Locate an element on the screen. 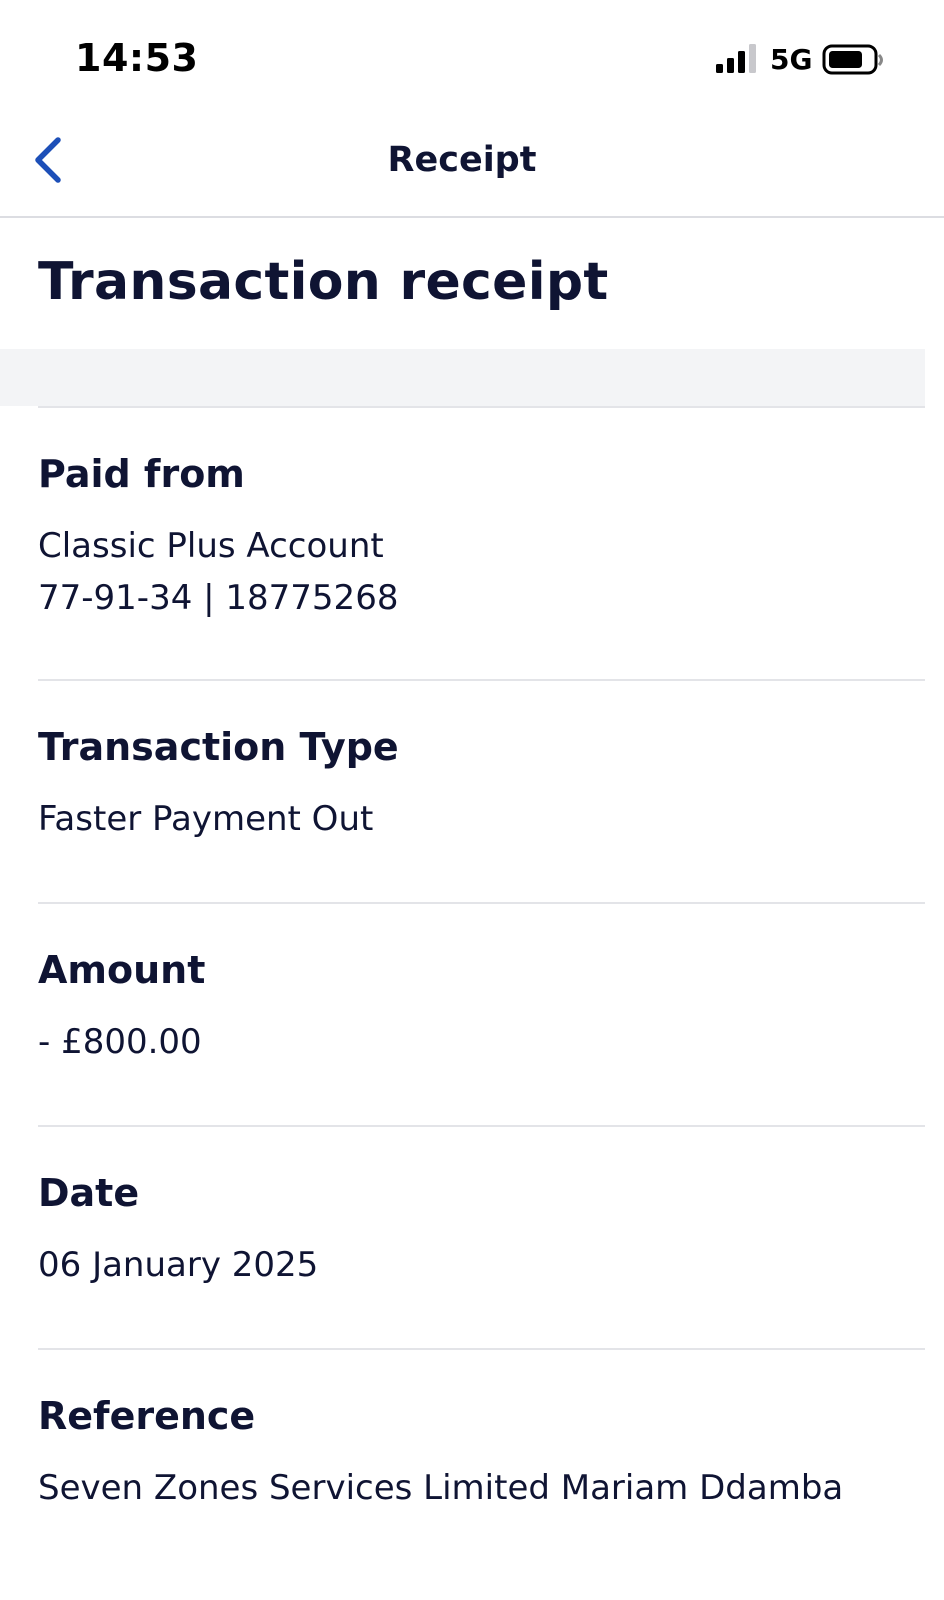 This screenshot has width=944, height=1600. amount-label: Amount is located at coordinates (122, 970).